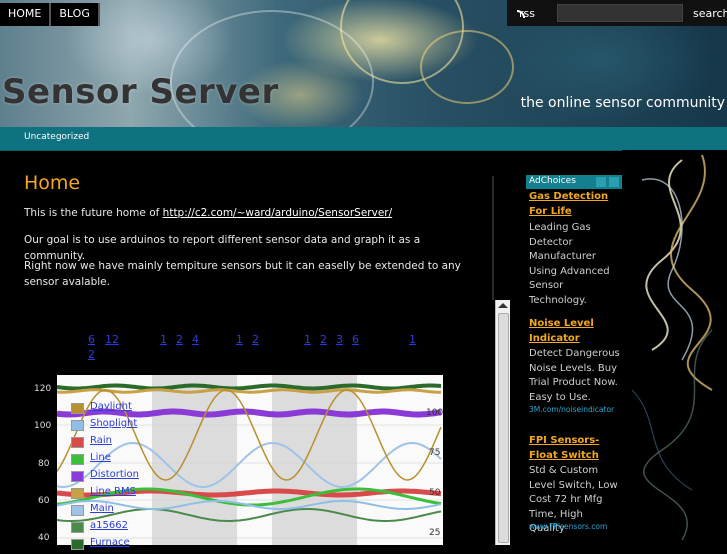  I want to click on legend-label: Daylight, so click(111, 406).